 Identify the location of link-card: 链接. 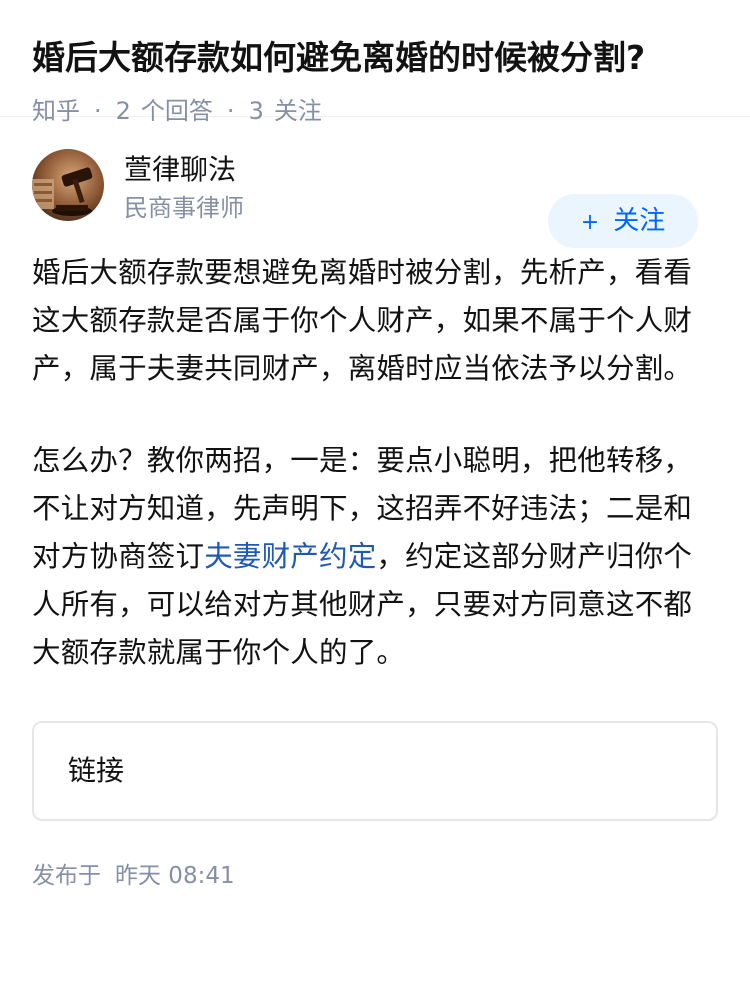
(375, 771).